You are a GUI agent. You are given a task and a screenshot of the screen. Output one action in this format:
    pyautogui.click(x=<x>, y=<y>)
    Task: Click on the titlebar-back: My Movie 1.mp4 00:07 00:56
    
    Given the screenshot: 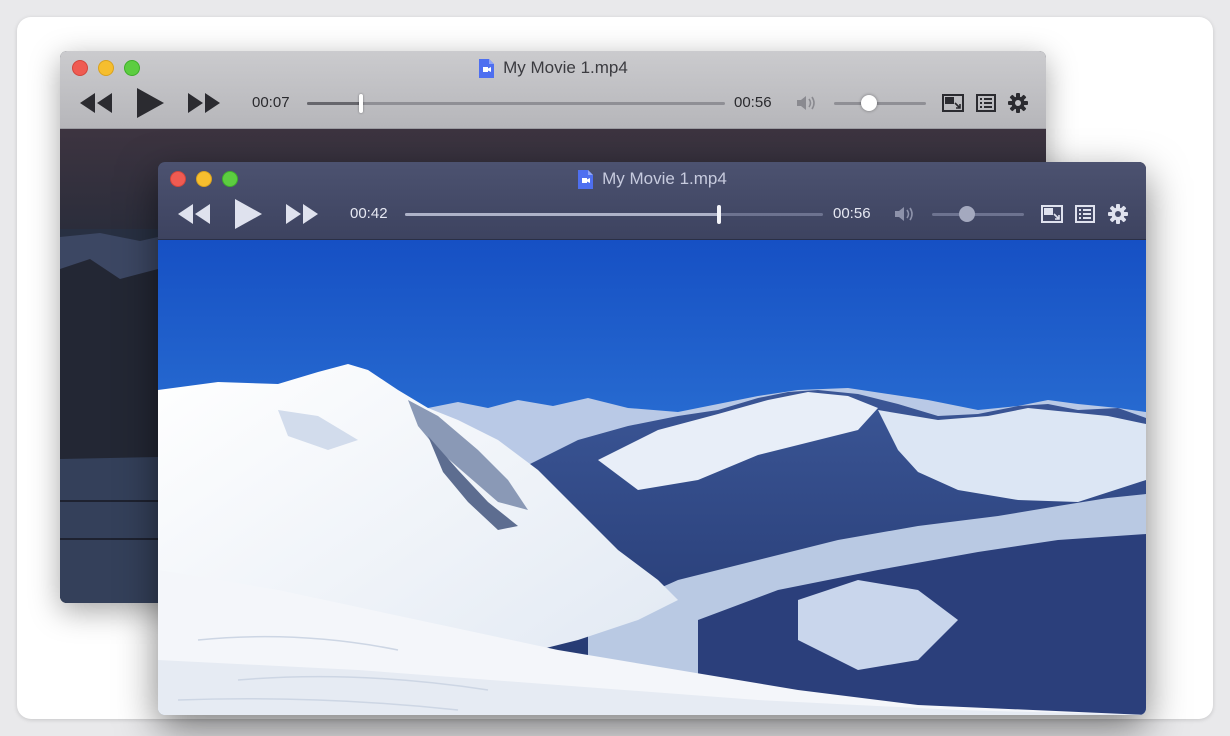 What is the action you would take?
    pyautogui.click(x=553, y=90)
    